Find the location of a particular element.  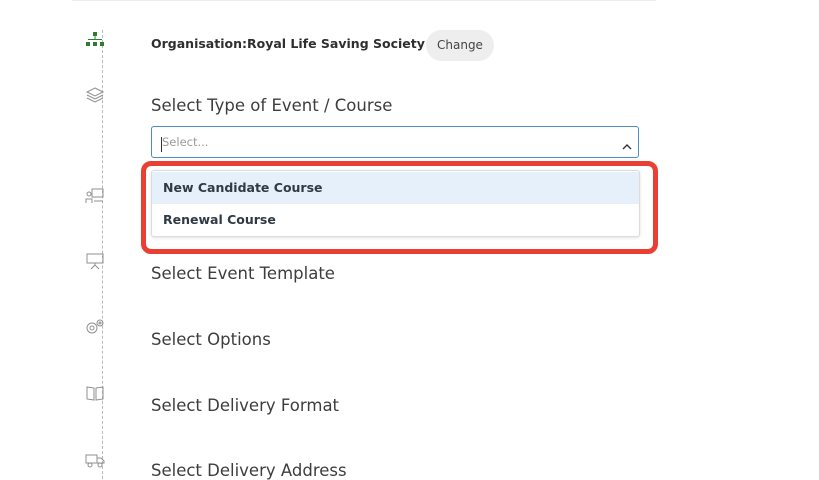

delivery-format-title: Select Delivery Format is located at coordinates (245, 405).